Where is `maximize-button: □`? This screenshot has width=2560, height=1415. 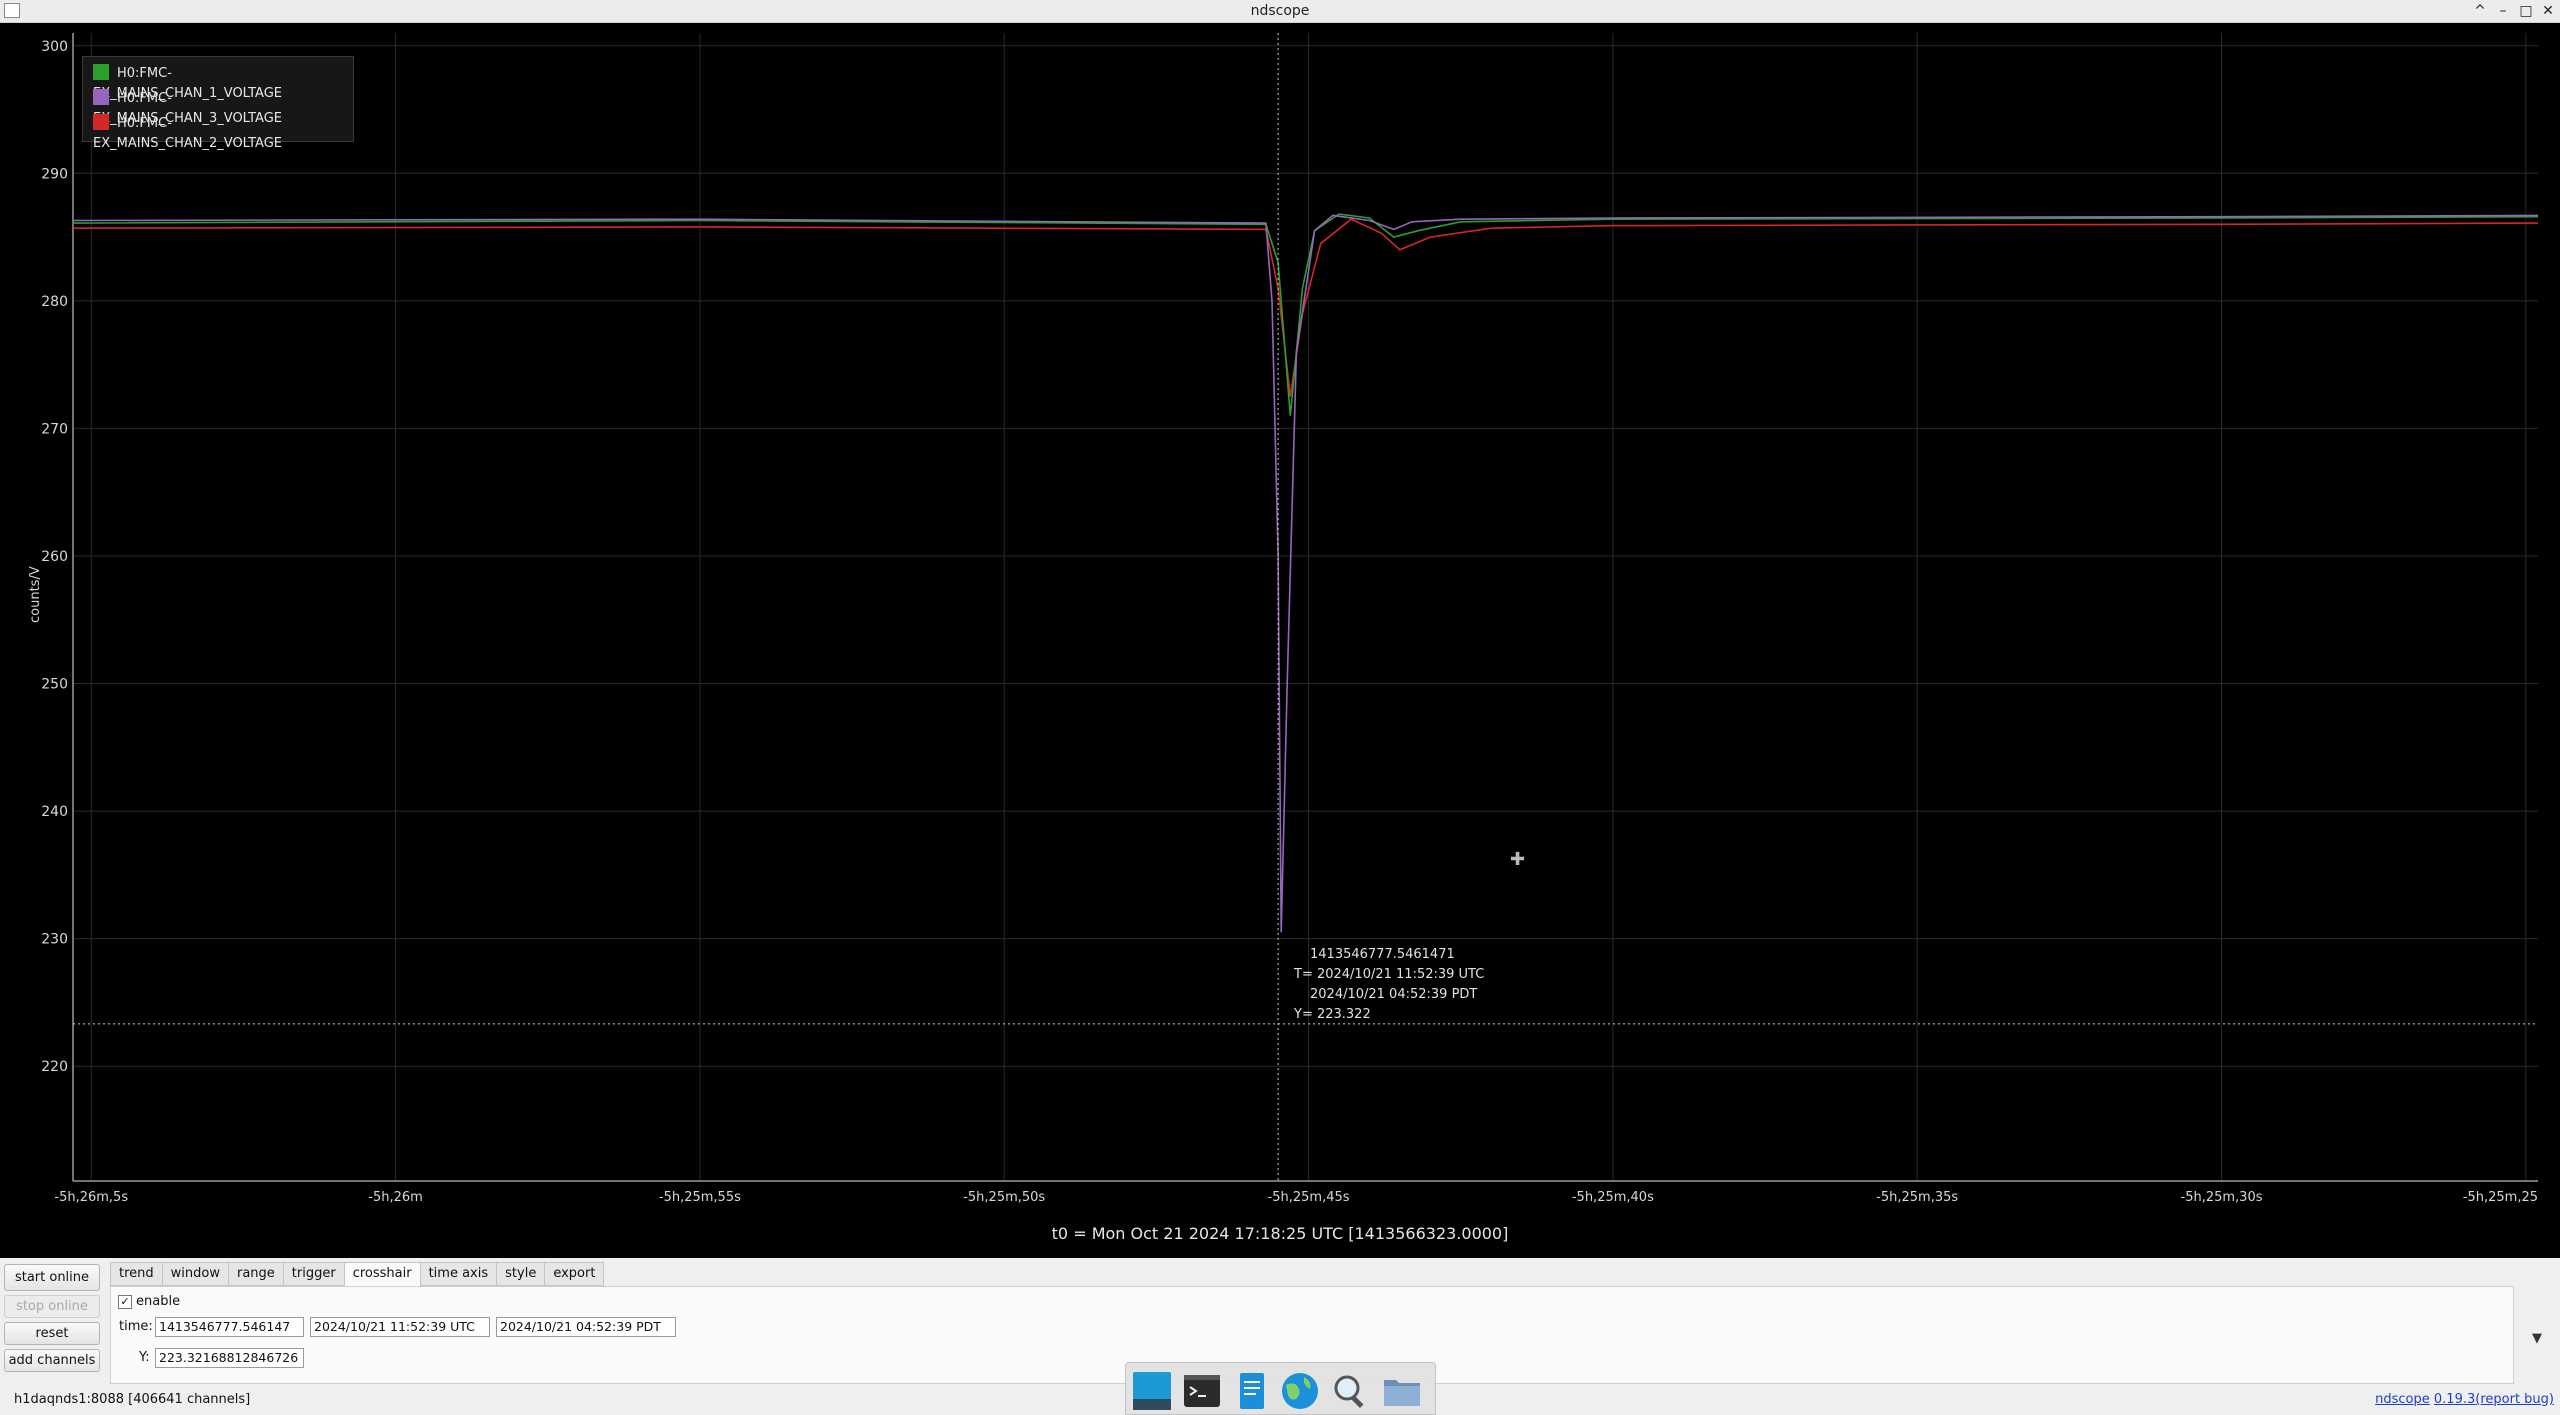
maximize-button: □ is located at coordinates (2526, 11).